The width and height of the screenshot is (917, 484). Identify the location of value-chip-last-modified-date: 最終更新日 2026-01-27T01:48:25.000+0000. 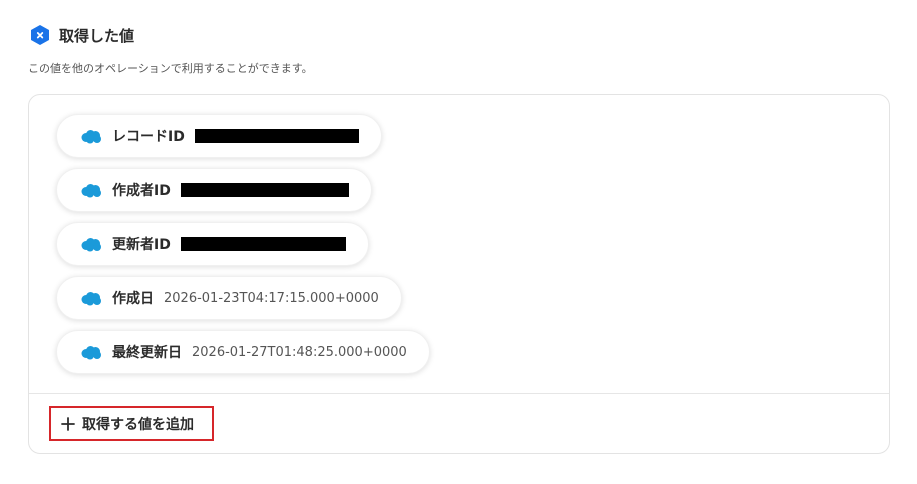
(243, 352).